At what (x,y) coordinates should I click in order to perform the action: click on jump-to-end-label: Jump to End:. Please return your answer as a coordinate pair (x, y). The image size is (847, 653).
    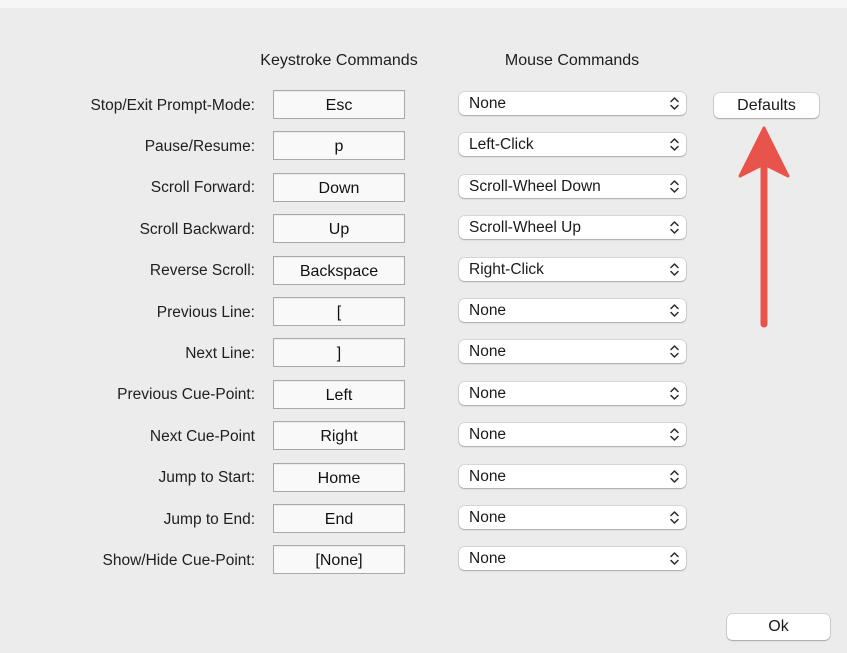
    Looking at the image, I should click on (209, 519).